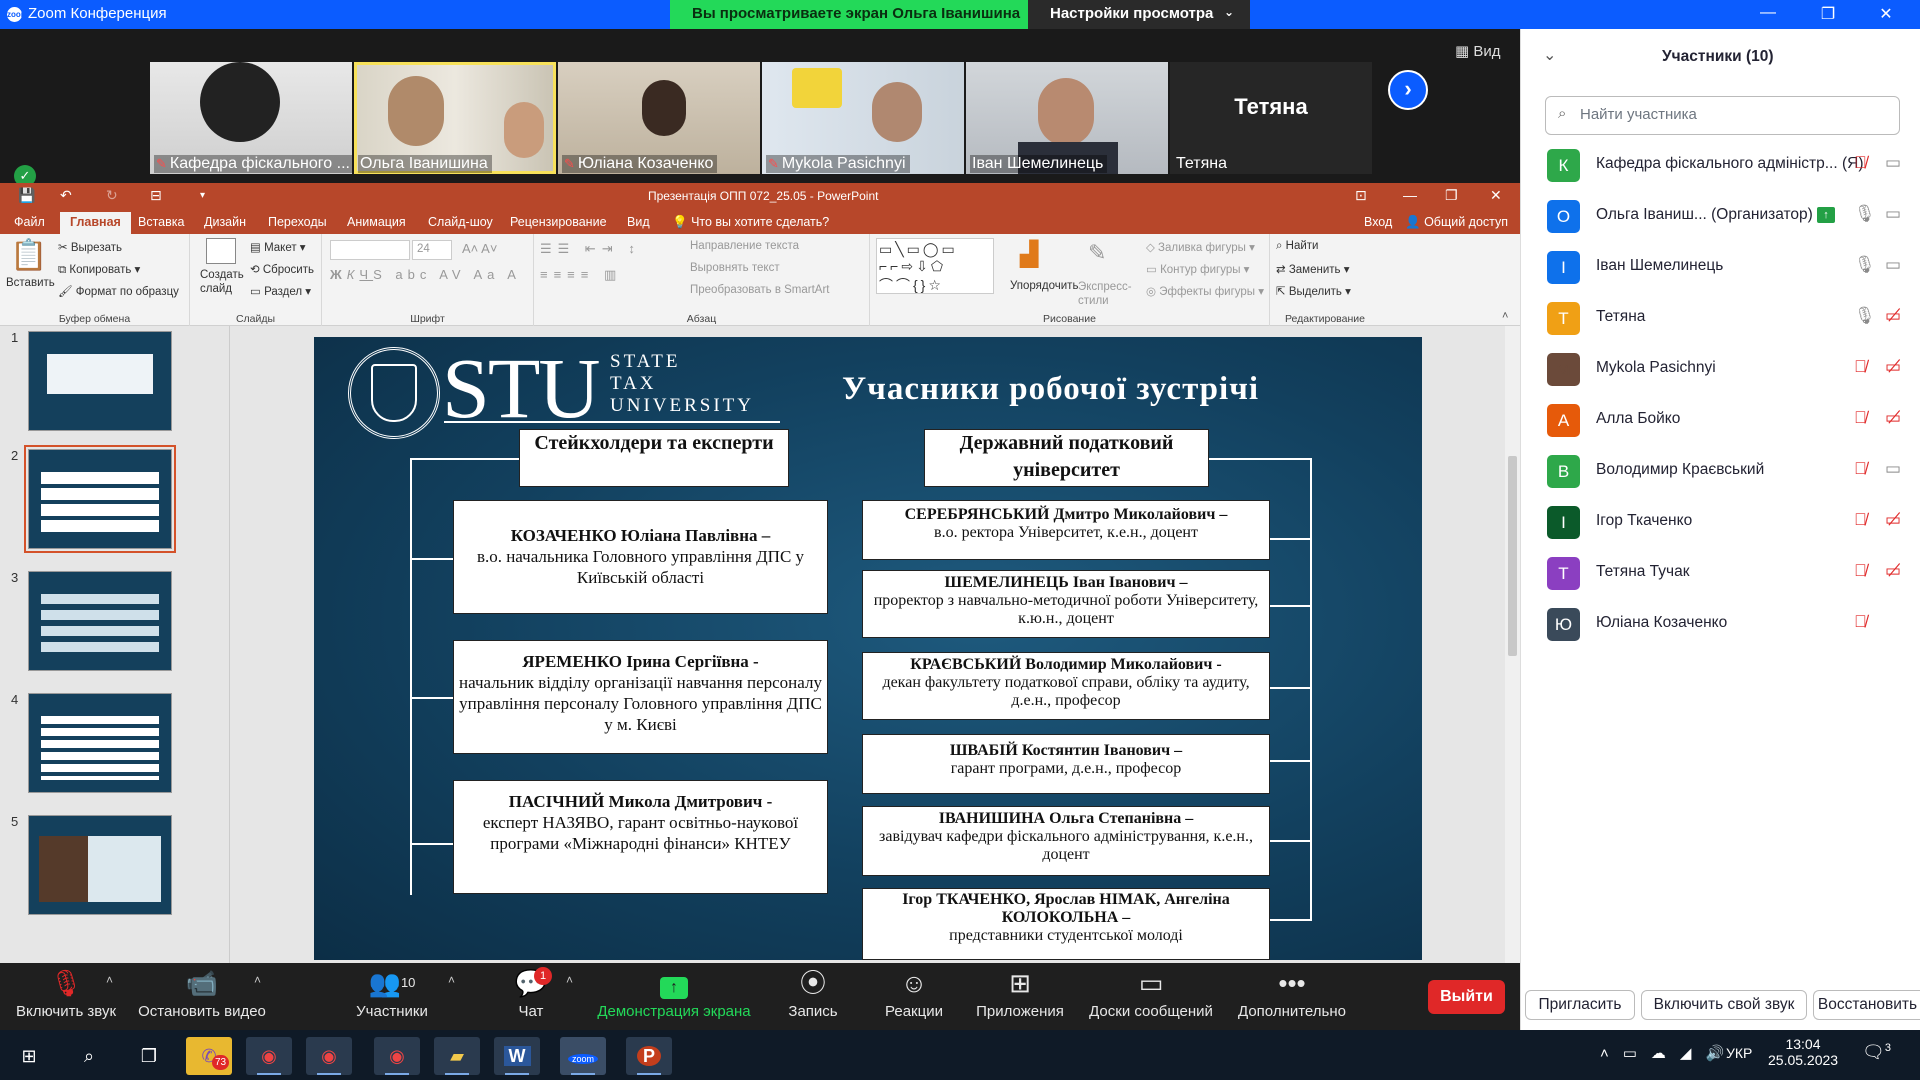 This screenshot has width=1920, height=1080. Describe the element at coordinates (1108, 294) in the screenshot. I see `quick-styles-button: Экспресс-стили` at that location.